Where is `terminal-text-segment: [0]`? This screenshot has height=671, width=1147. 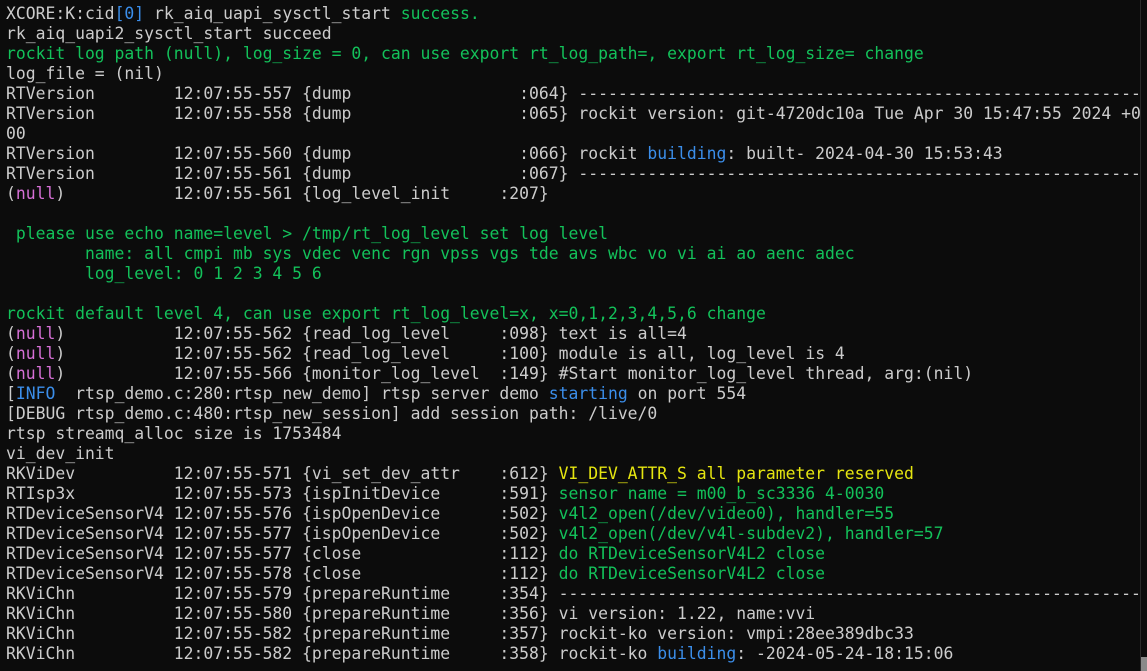
terminal-text-segment: [0] is located at coordinates (129, 13).